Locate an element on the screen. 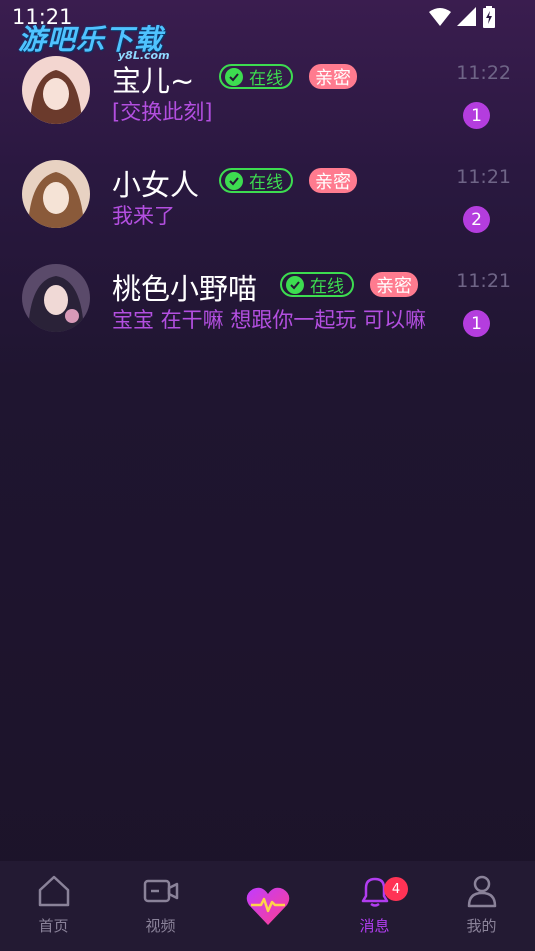 The image size is (535, 951). status-icons is located at coordinates (462, 17).